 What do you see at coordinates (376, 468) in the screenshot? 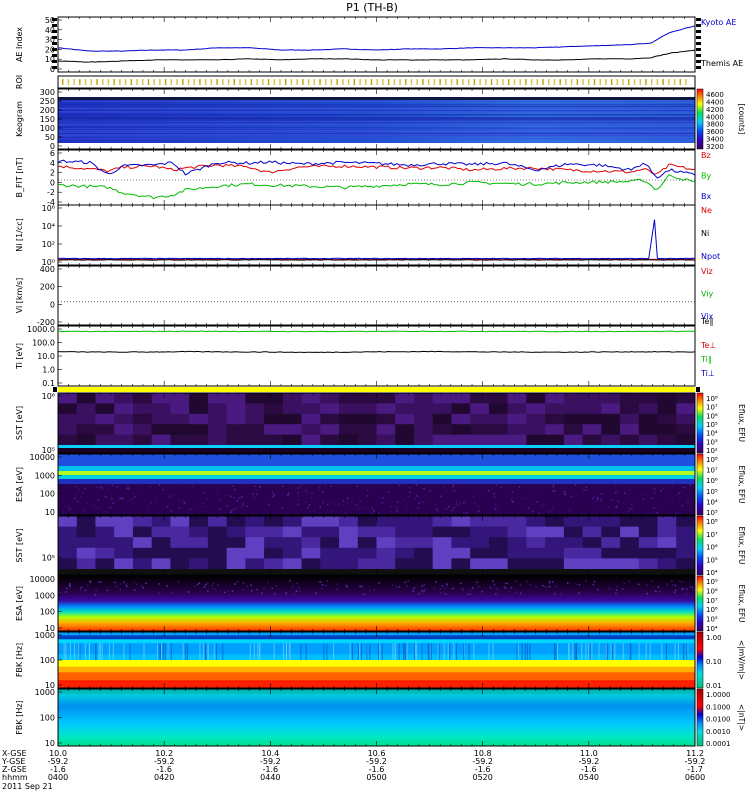
I see `spectrogram-band` at bounding box center [376, 468].